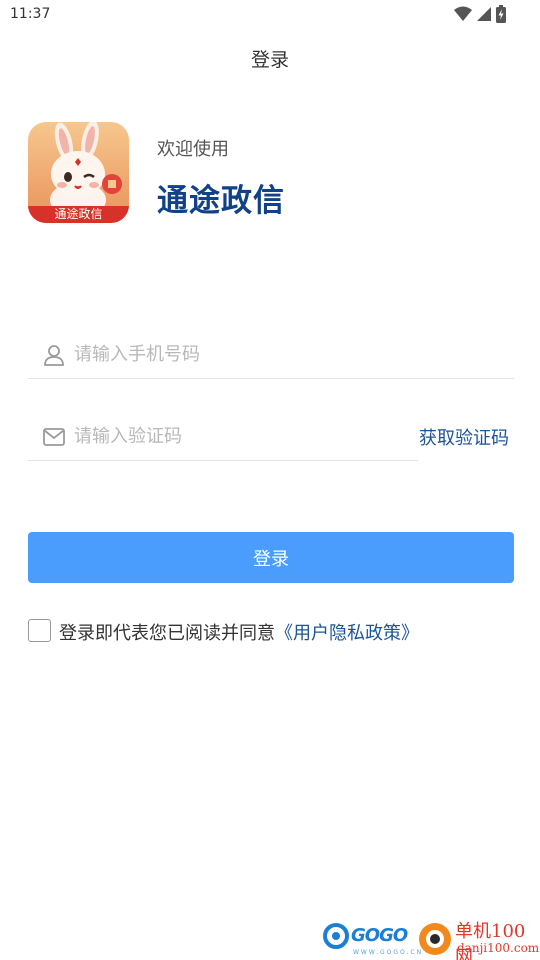  I want to click on privacy-policy-link: 《用户隐私政策》, so click(347, 633).